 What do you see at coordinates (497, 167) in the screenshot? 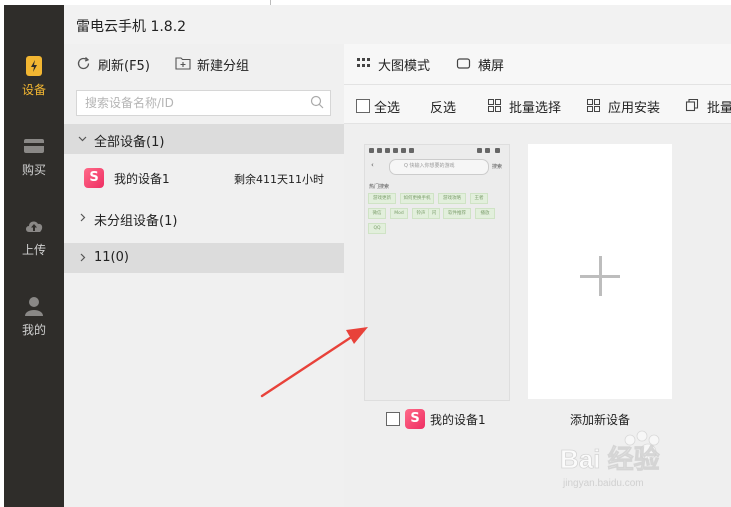
I see `phone-search-button: 搜索` at bounding box center [497, 167].